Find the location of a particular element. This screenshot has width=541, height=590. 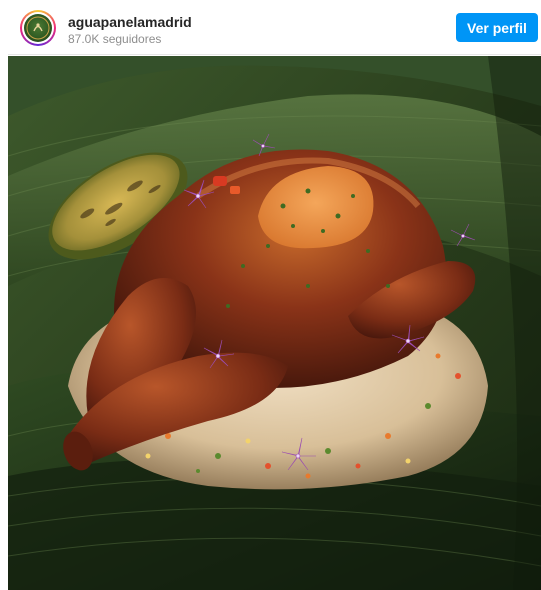

username: aguapanelamadrid is located at coordinates (130, 22).